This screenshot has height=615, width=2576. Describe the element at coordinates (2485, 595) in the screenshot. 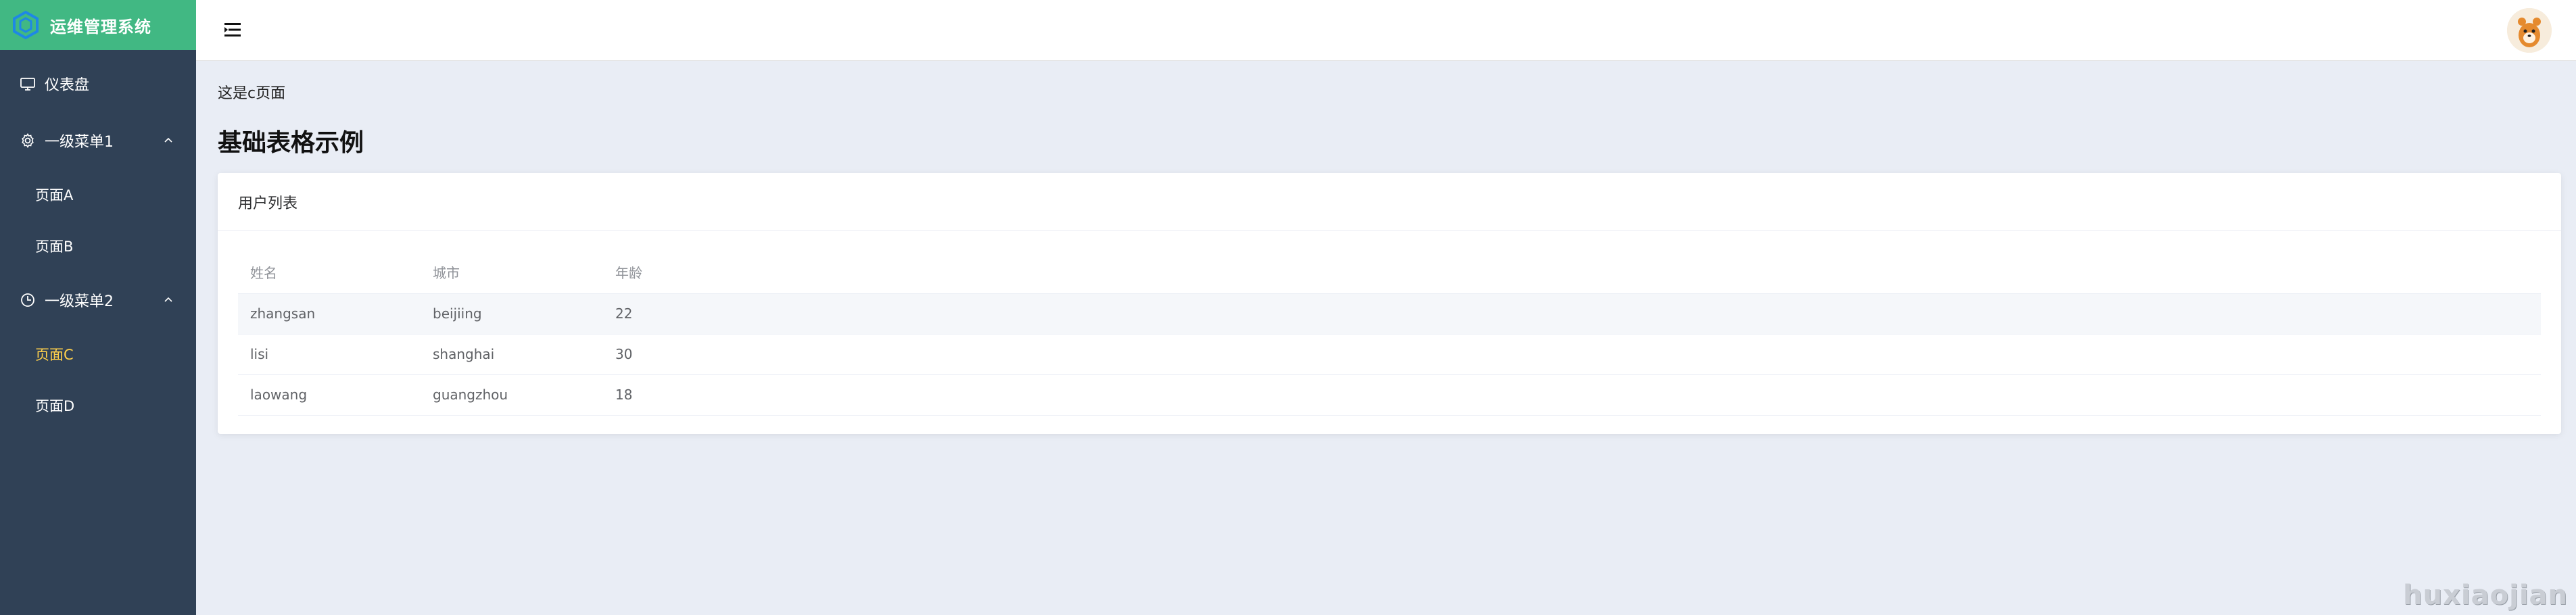

I see `watermark: huxiaojian` at that location.